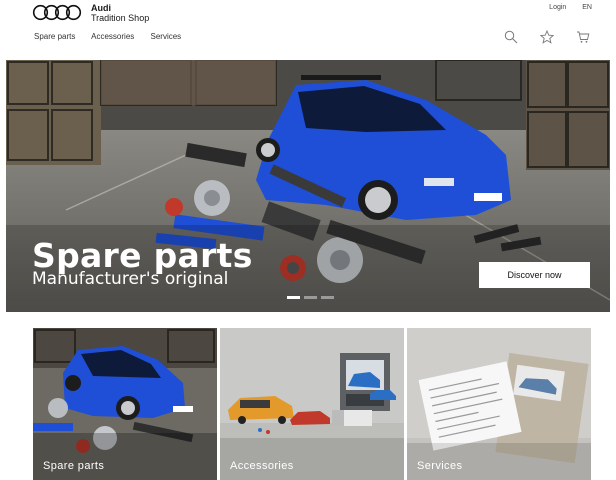 The image size is (616, 480). I want to click on cart-icon, so click(583, 37).